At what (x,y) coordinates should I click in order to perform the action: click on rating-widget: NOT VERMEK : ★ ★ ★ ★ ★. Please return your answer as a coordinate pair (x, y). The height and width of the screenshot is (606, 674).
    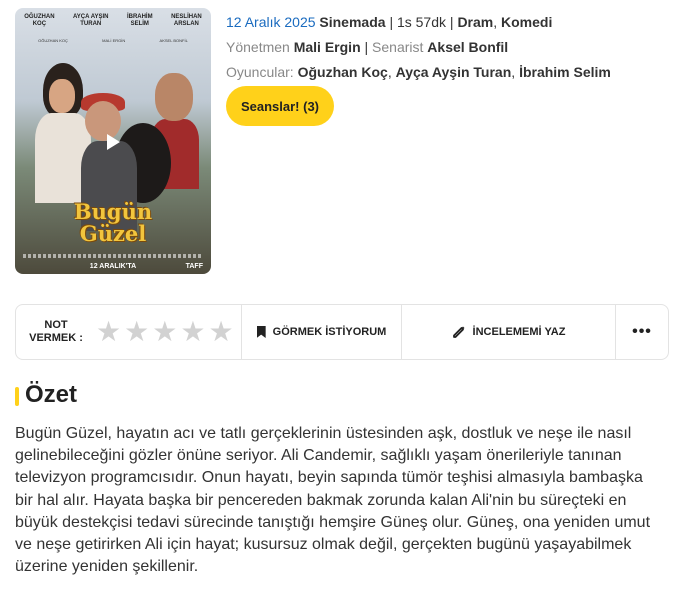
    Looking at the image, I should click on (129, 332).